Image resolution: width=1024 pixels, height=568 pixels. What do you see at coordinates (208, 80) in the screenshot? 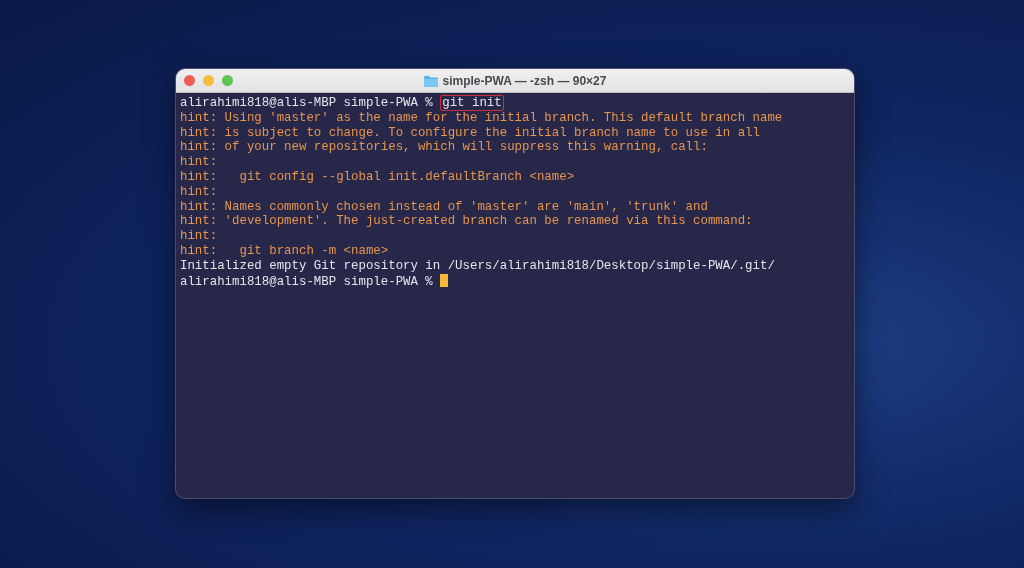
I see `minimize-button` at bounding box center [208, 80].